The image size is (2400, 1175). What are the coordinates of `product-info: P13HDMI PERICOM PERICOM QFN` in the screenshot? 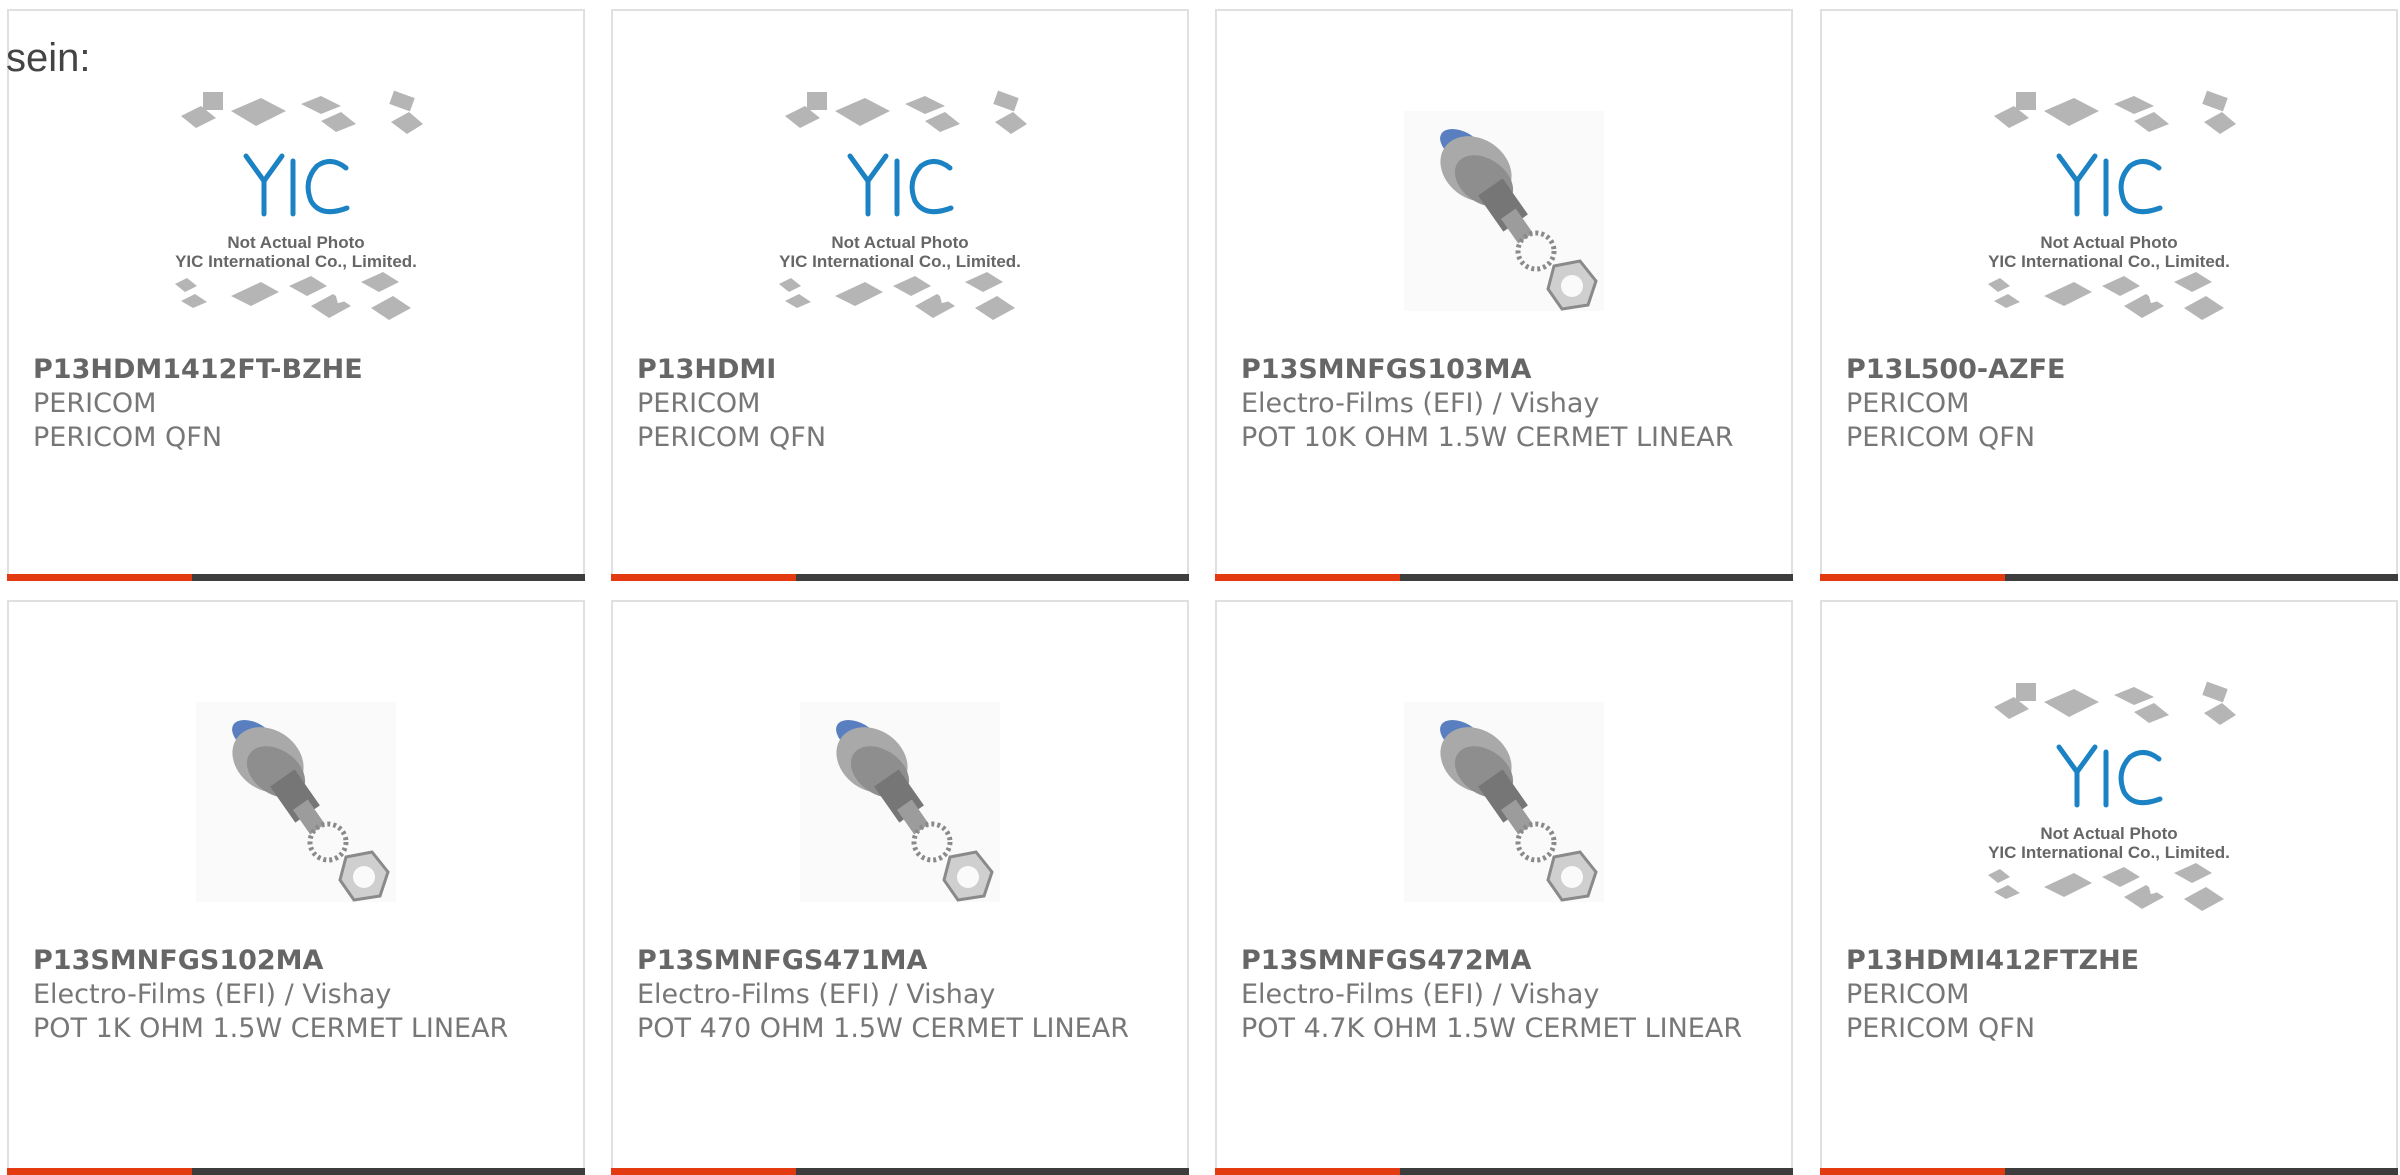 It's located at (902, 404).